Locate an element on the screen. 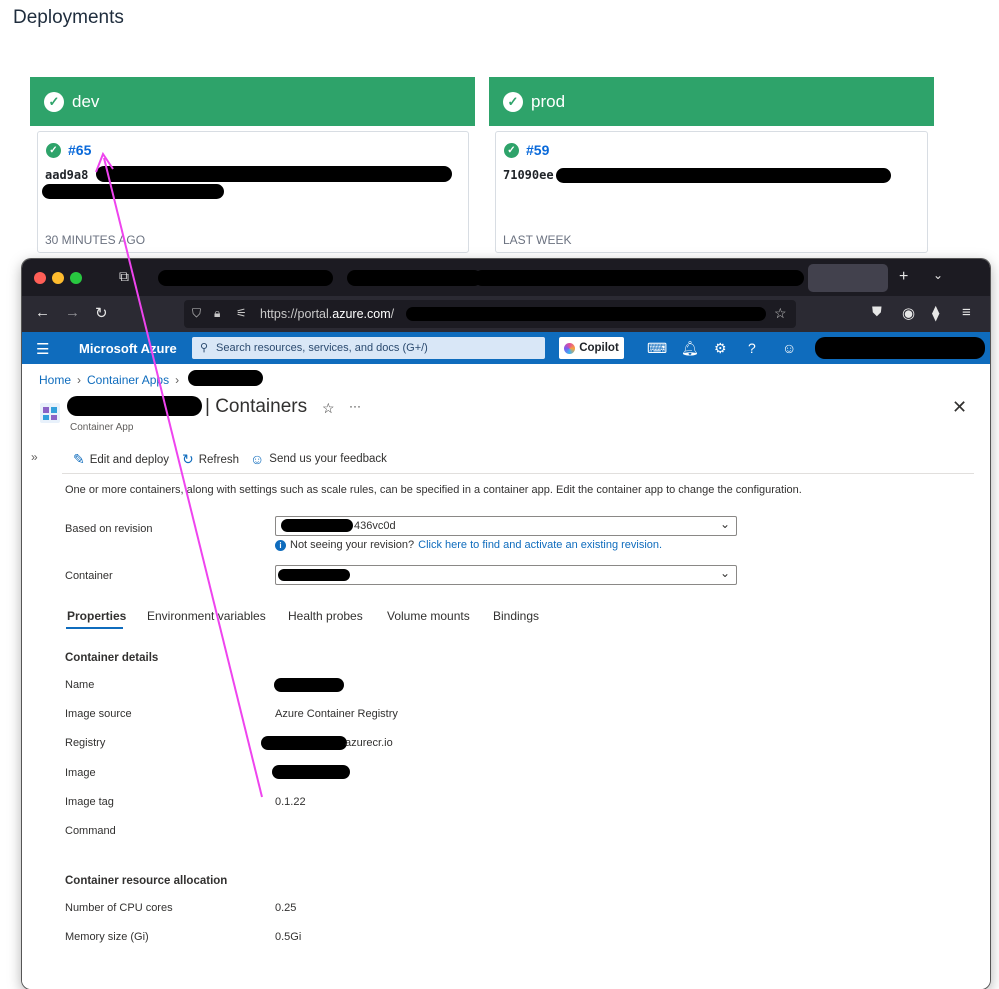  copilot-button: Copilot is located at coordinates (591, 348).